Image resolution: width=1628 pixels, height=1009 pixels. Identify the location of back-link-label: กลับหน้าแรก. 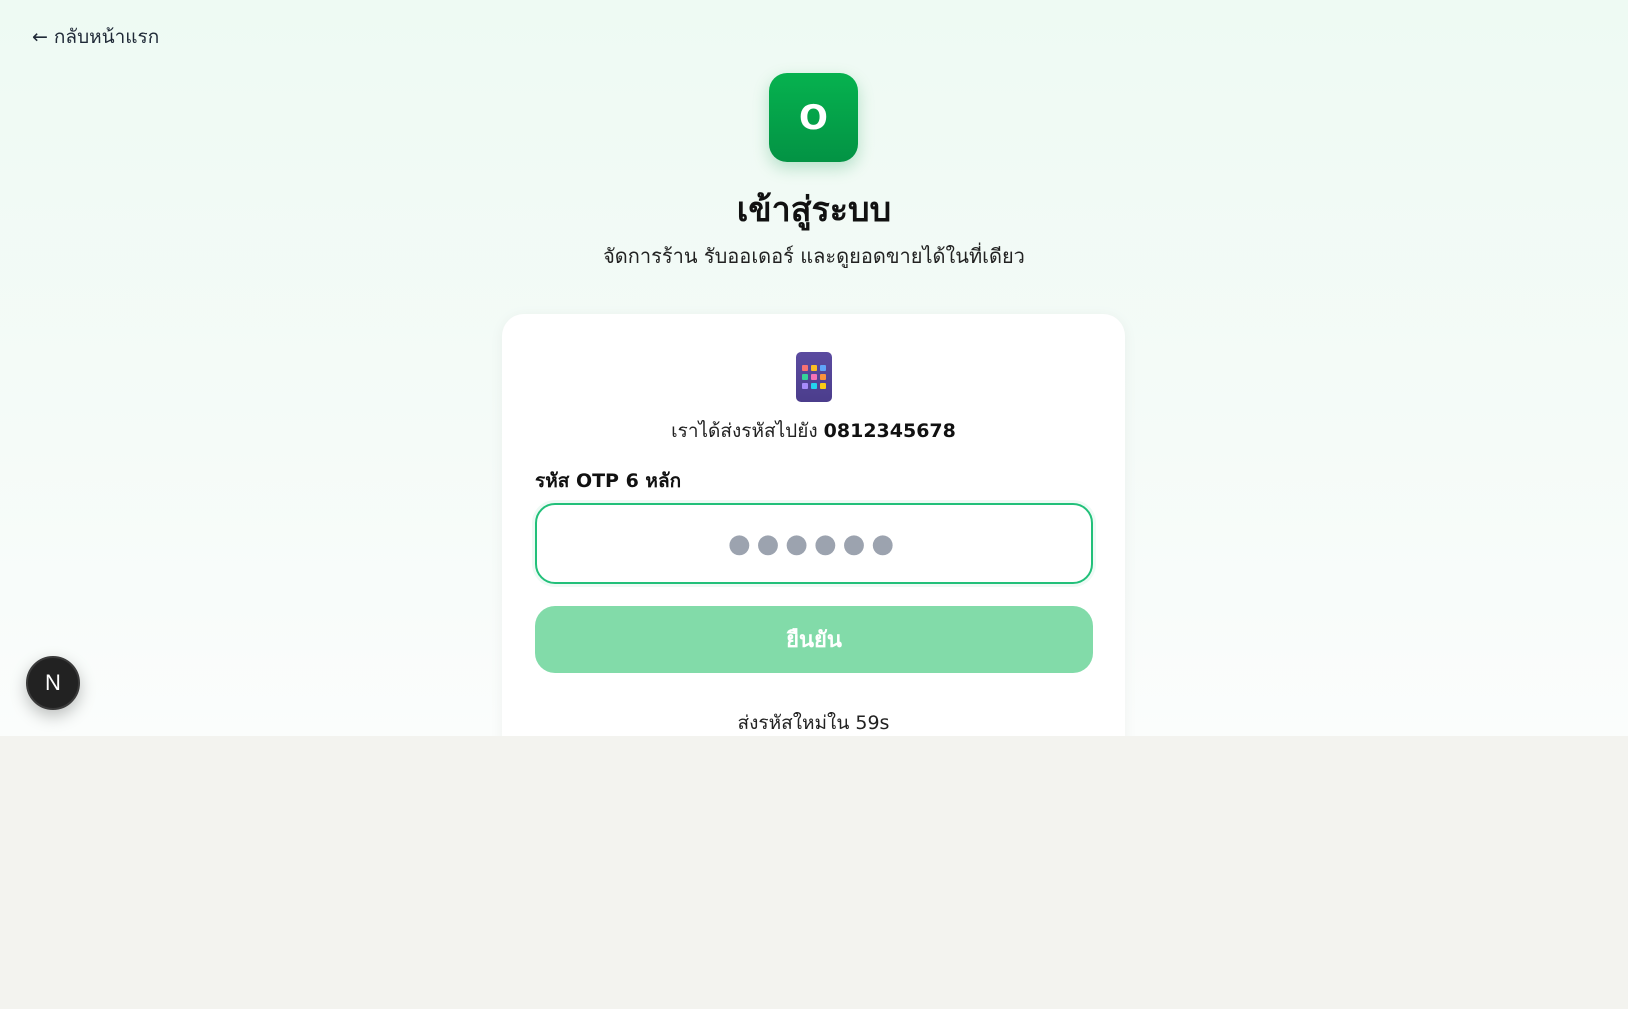
(106, 37).